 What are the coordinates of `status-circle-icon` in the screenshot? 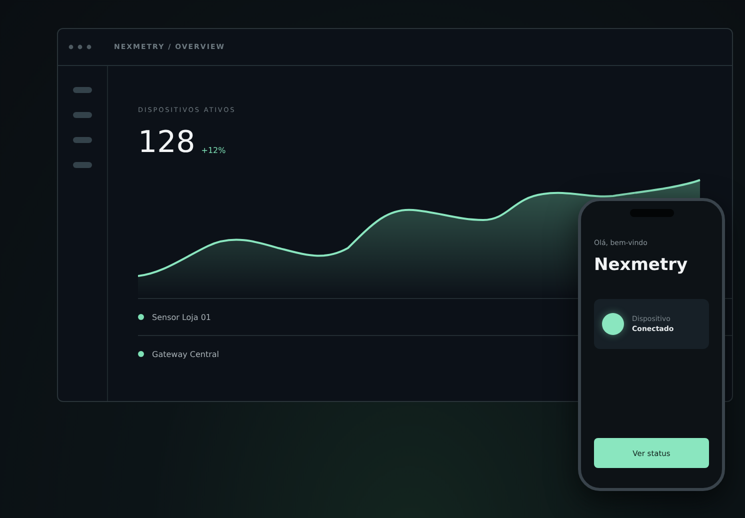 It's located at (613, 324).